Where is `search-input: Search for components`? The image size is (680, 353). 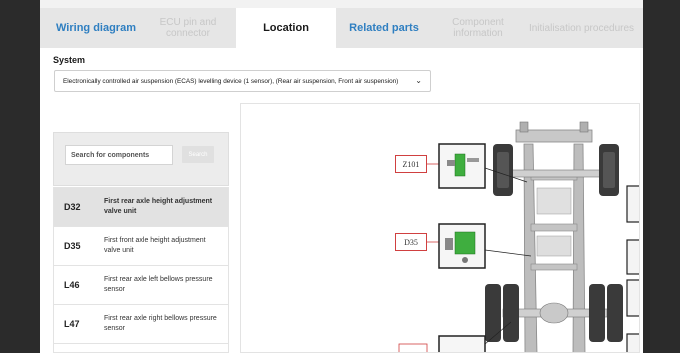 search-input: Search for components is located at coordinates (119, 155).